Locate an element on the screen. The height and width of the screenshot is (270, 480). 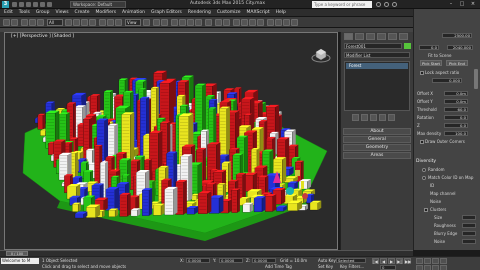
create-tab-icon is located at coordinates (348, 36).